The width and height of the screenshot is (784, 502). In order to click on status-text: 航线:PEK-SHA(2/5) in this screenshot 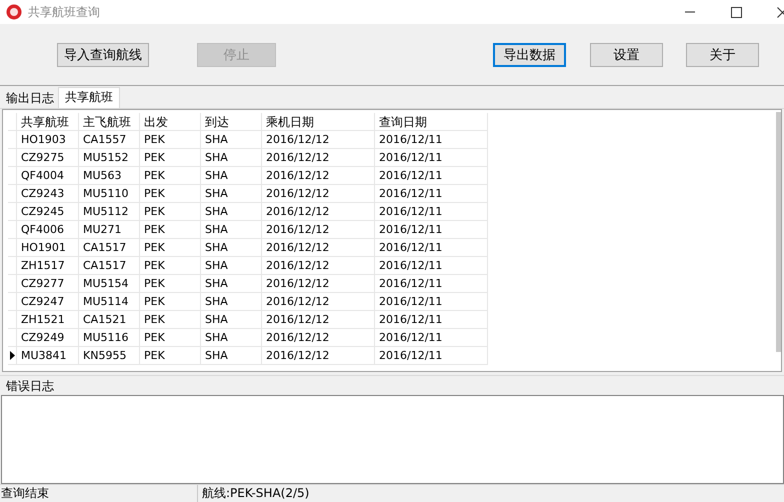, I will do `click(255, 493)`.